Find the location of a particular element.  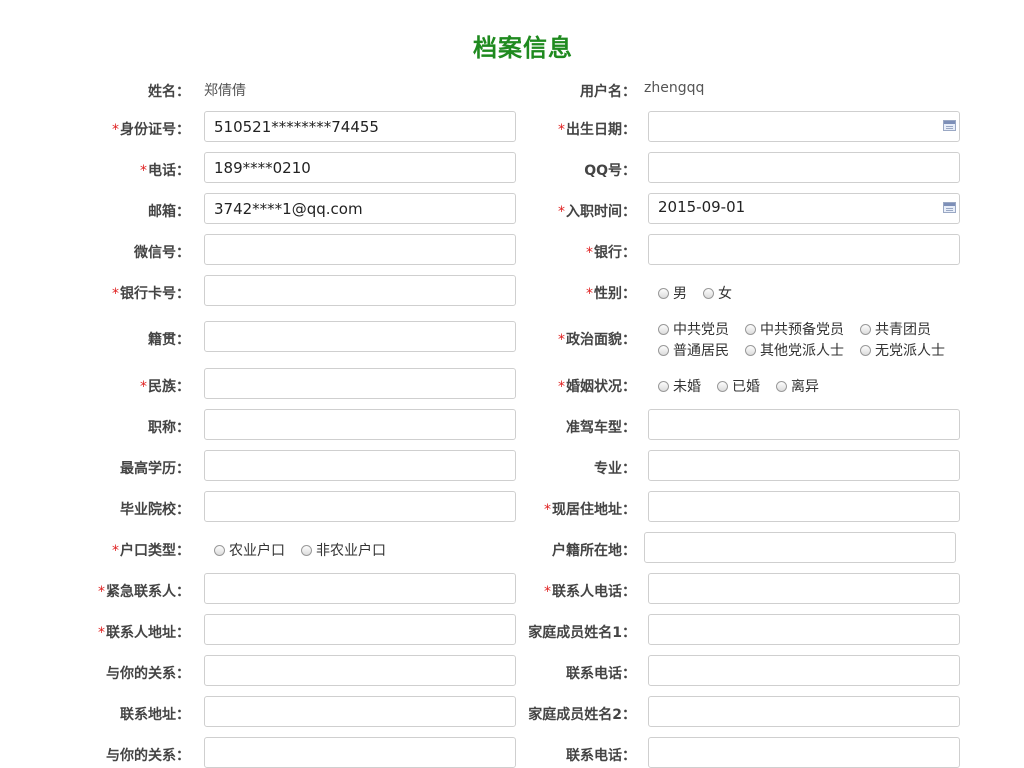

name-label: 姓名： is located at coordinates (169, 92).